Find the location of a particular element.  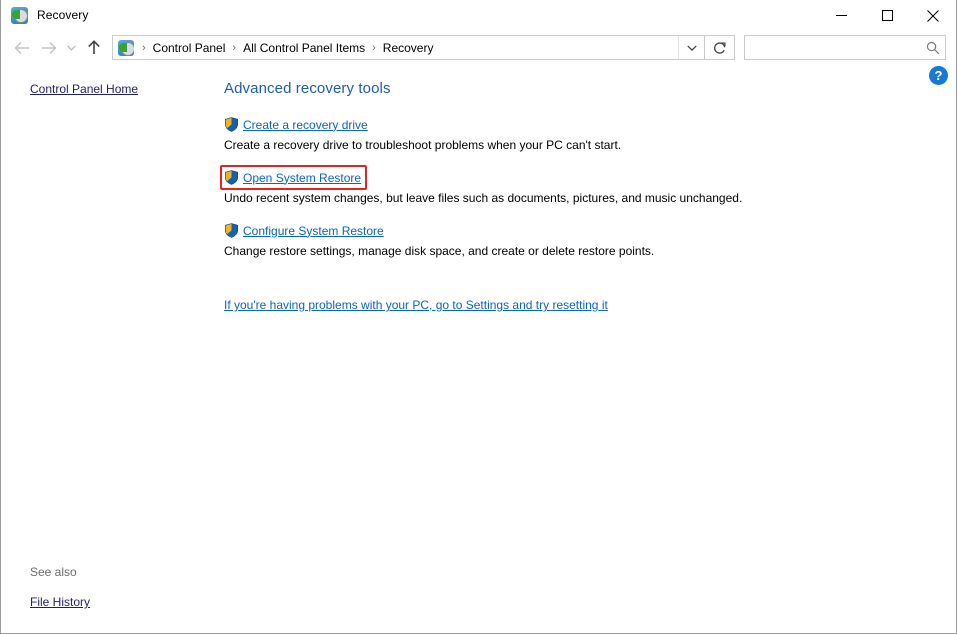

close-button is located at coordinates (933, 15).